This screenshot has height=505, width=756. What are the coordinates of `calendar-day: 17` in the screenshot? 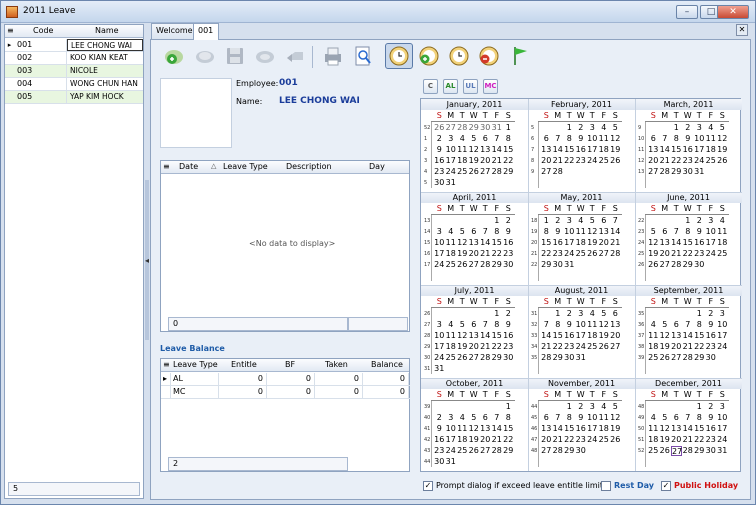 It's located at (451, 161).